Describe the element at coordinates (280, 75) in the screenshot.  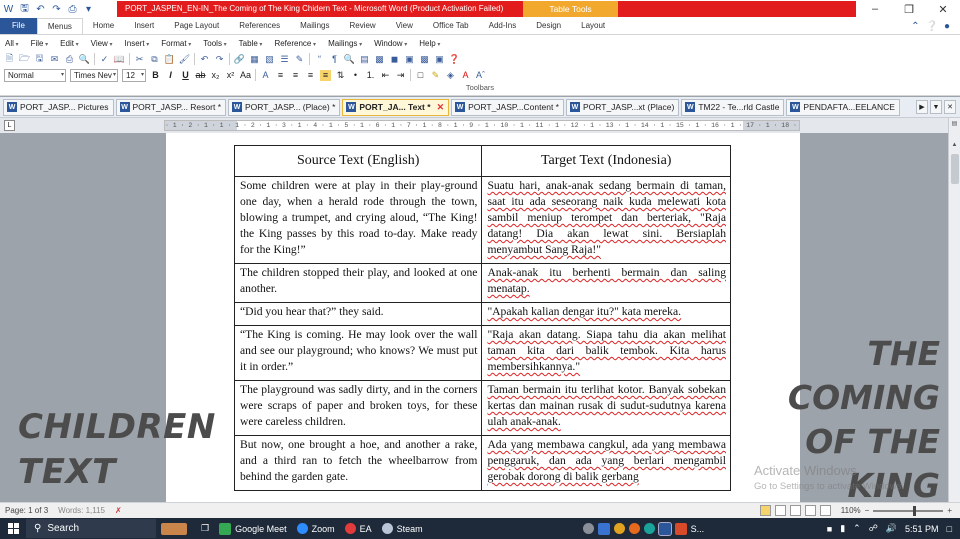
I see `align-left-icon: ≡` at that location.